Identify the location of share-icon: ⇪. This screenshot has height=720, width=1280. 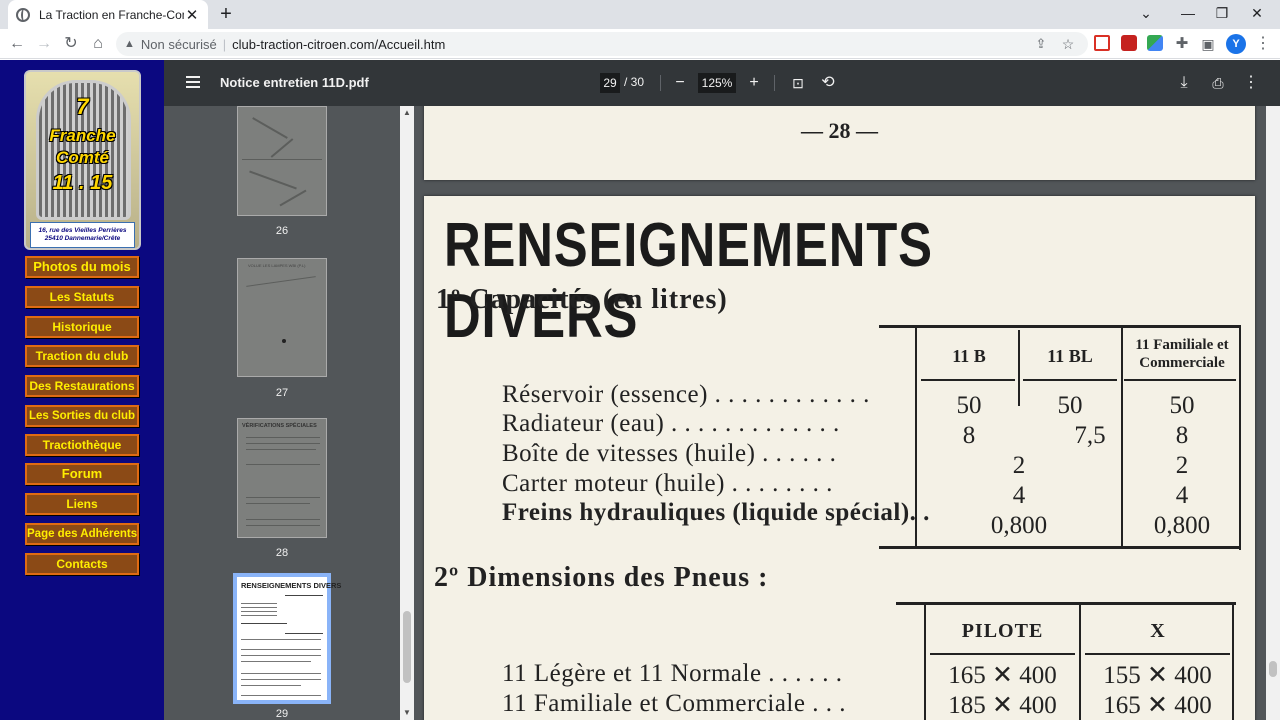
(1041, 44).